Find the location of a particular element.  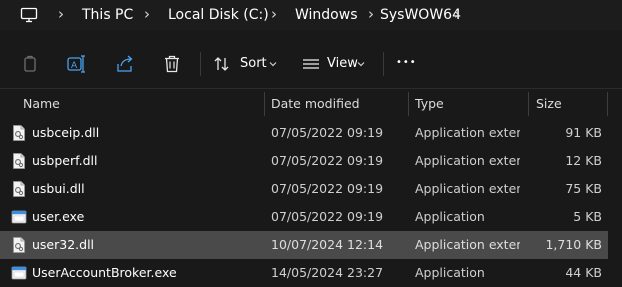

breadcrumb-local-disk: Local Disk (C:) is located at coordinates (218, 15).